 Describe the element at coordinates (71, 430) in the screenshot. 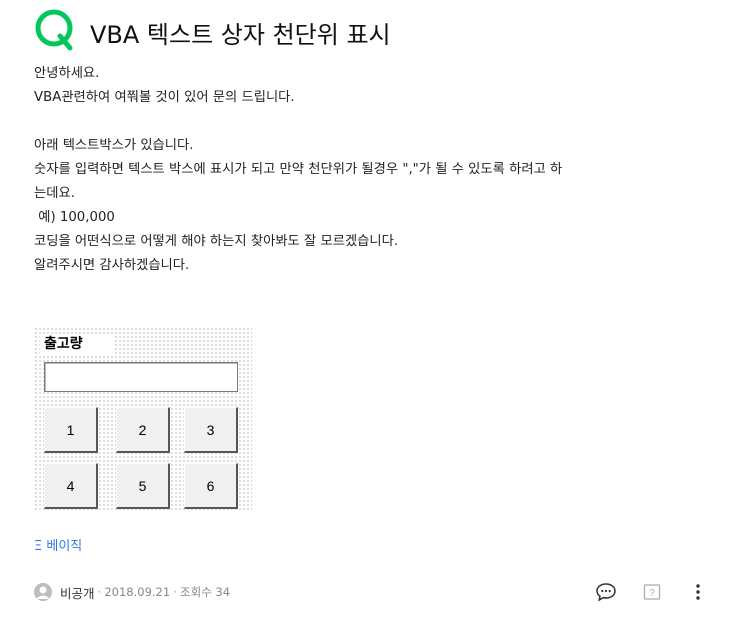

I see `form-key-1: 1` at that location.